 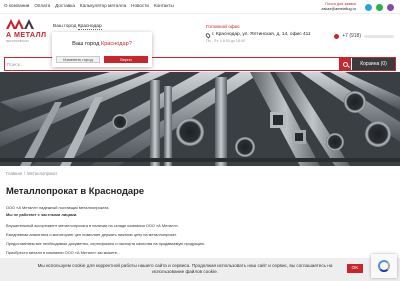 What do you see at coordinates (65, 7) in the screenshot?
I see `nav-link-delivery: Доставка` at bounding box center [65, 7].